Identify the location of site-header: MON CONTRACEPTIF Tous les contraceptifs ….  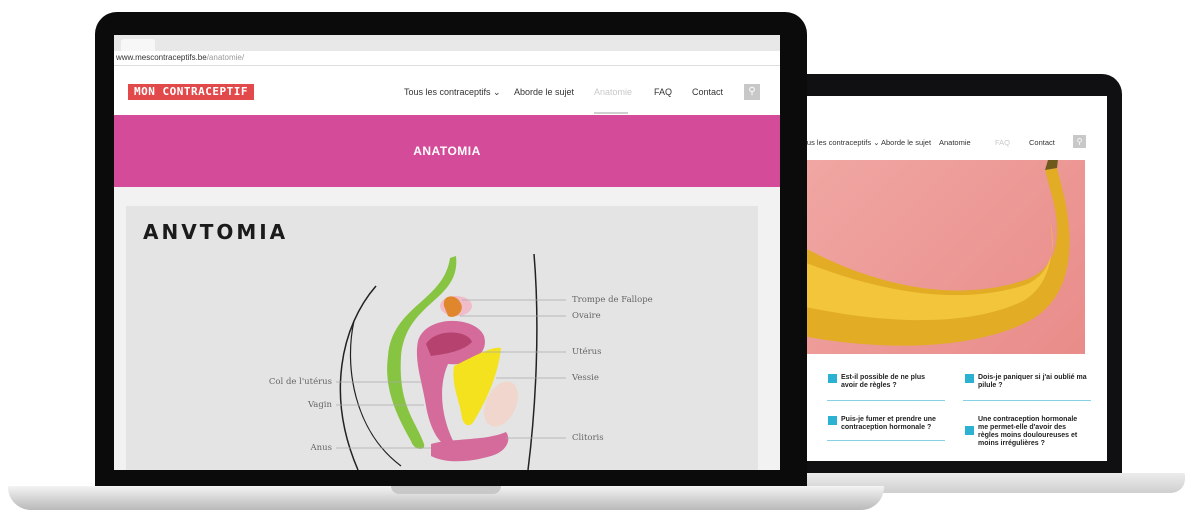
(447, 91).